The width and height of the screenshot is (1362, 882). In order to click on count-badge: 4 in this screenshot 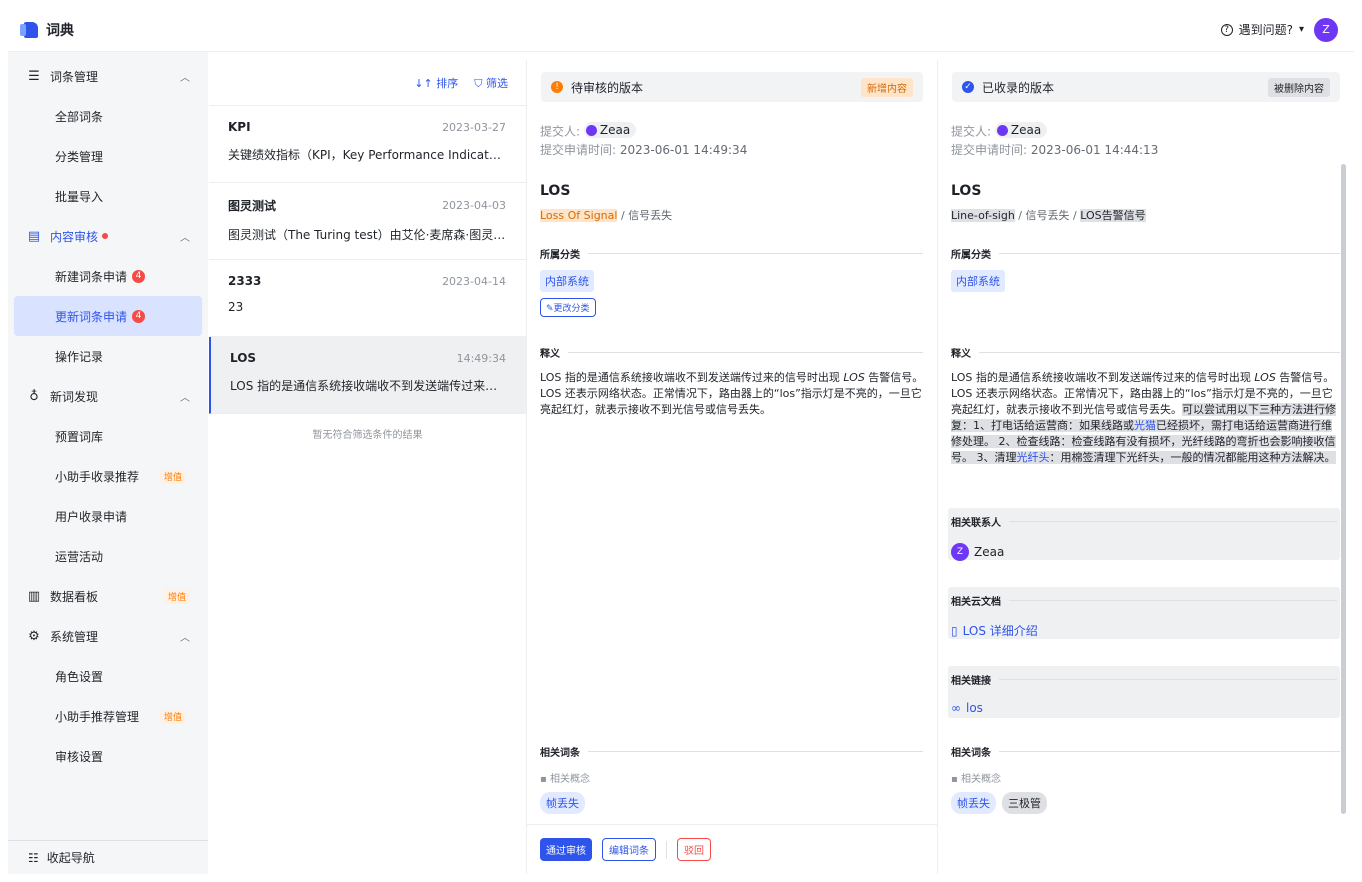, I will do `click(139, 316)`.